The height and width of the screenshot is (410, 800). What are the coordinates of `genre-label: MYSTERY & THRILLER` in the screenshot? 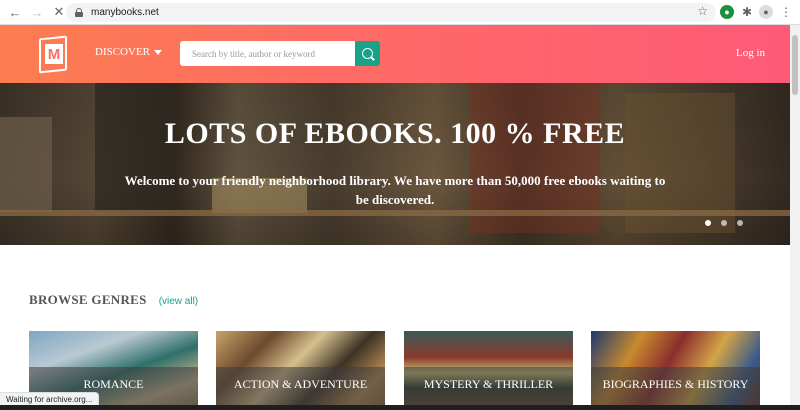 It's located at (488, 384).